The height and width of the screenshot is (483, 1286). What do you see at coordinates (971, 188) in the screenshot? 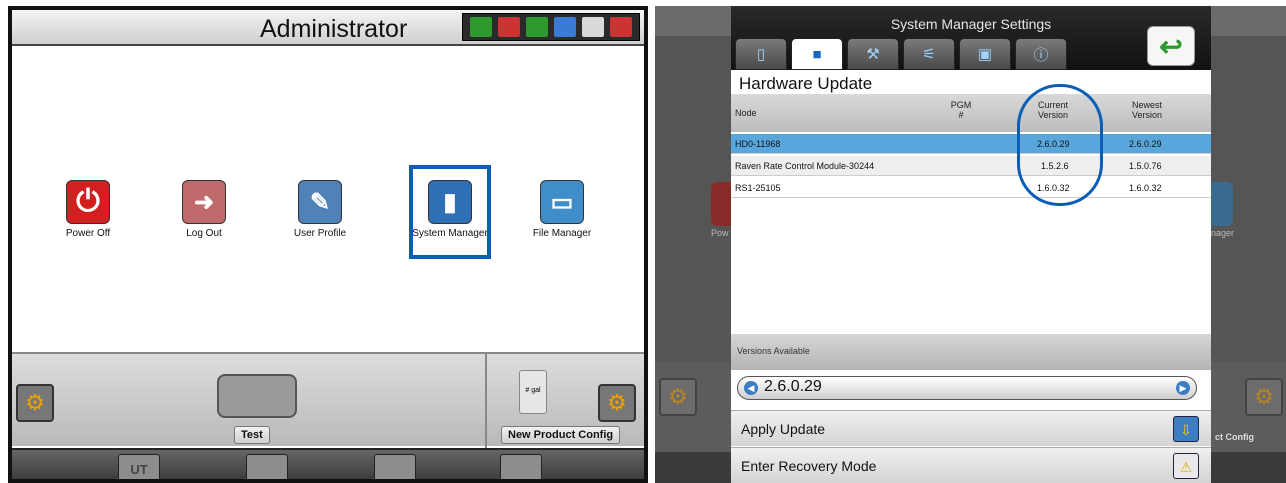
I see `table-row: RS1-25105 1.6.0.32 1.6.0.32` at bounding box center [971, 188].